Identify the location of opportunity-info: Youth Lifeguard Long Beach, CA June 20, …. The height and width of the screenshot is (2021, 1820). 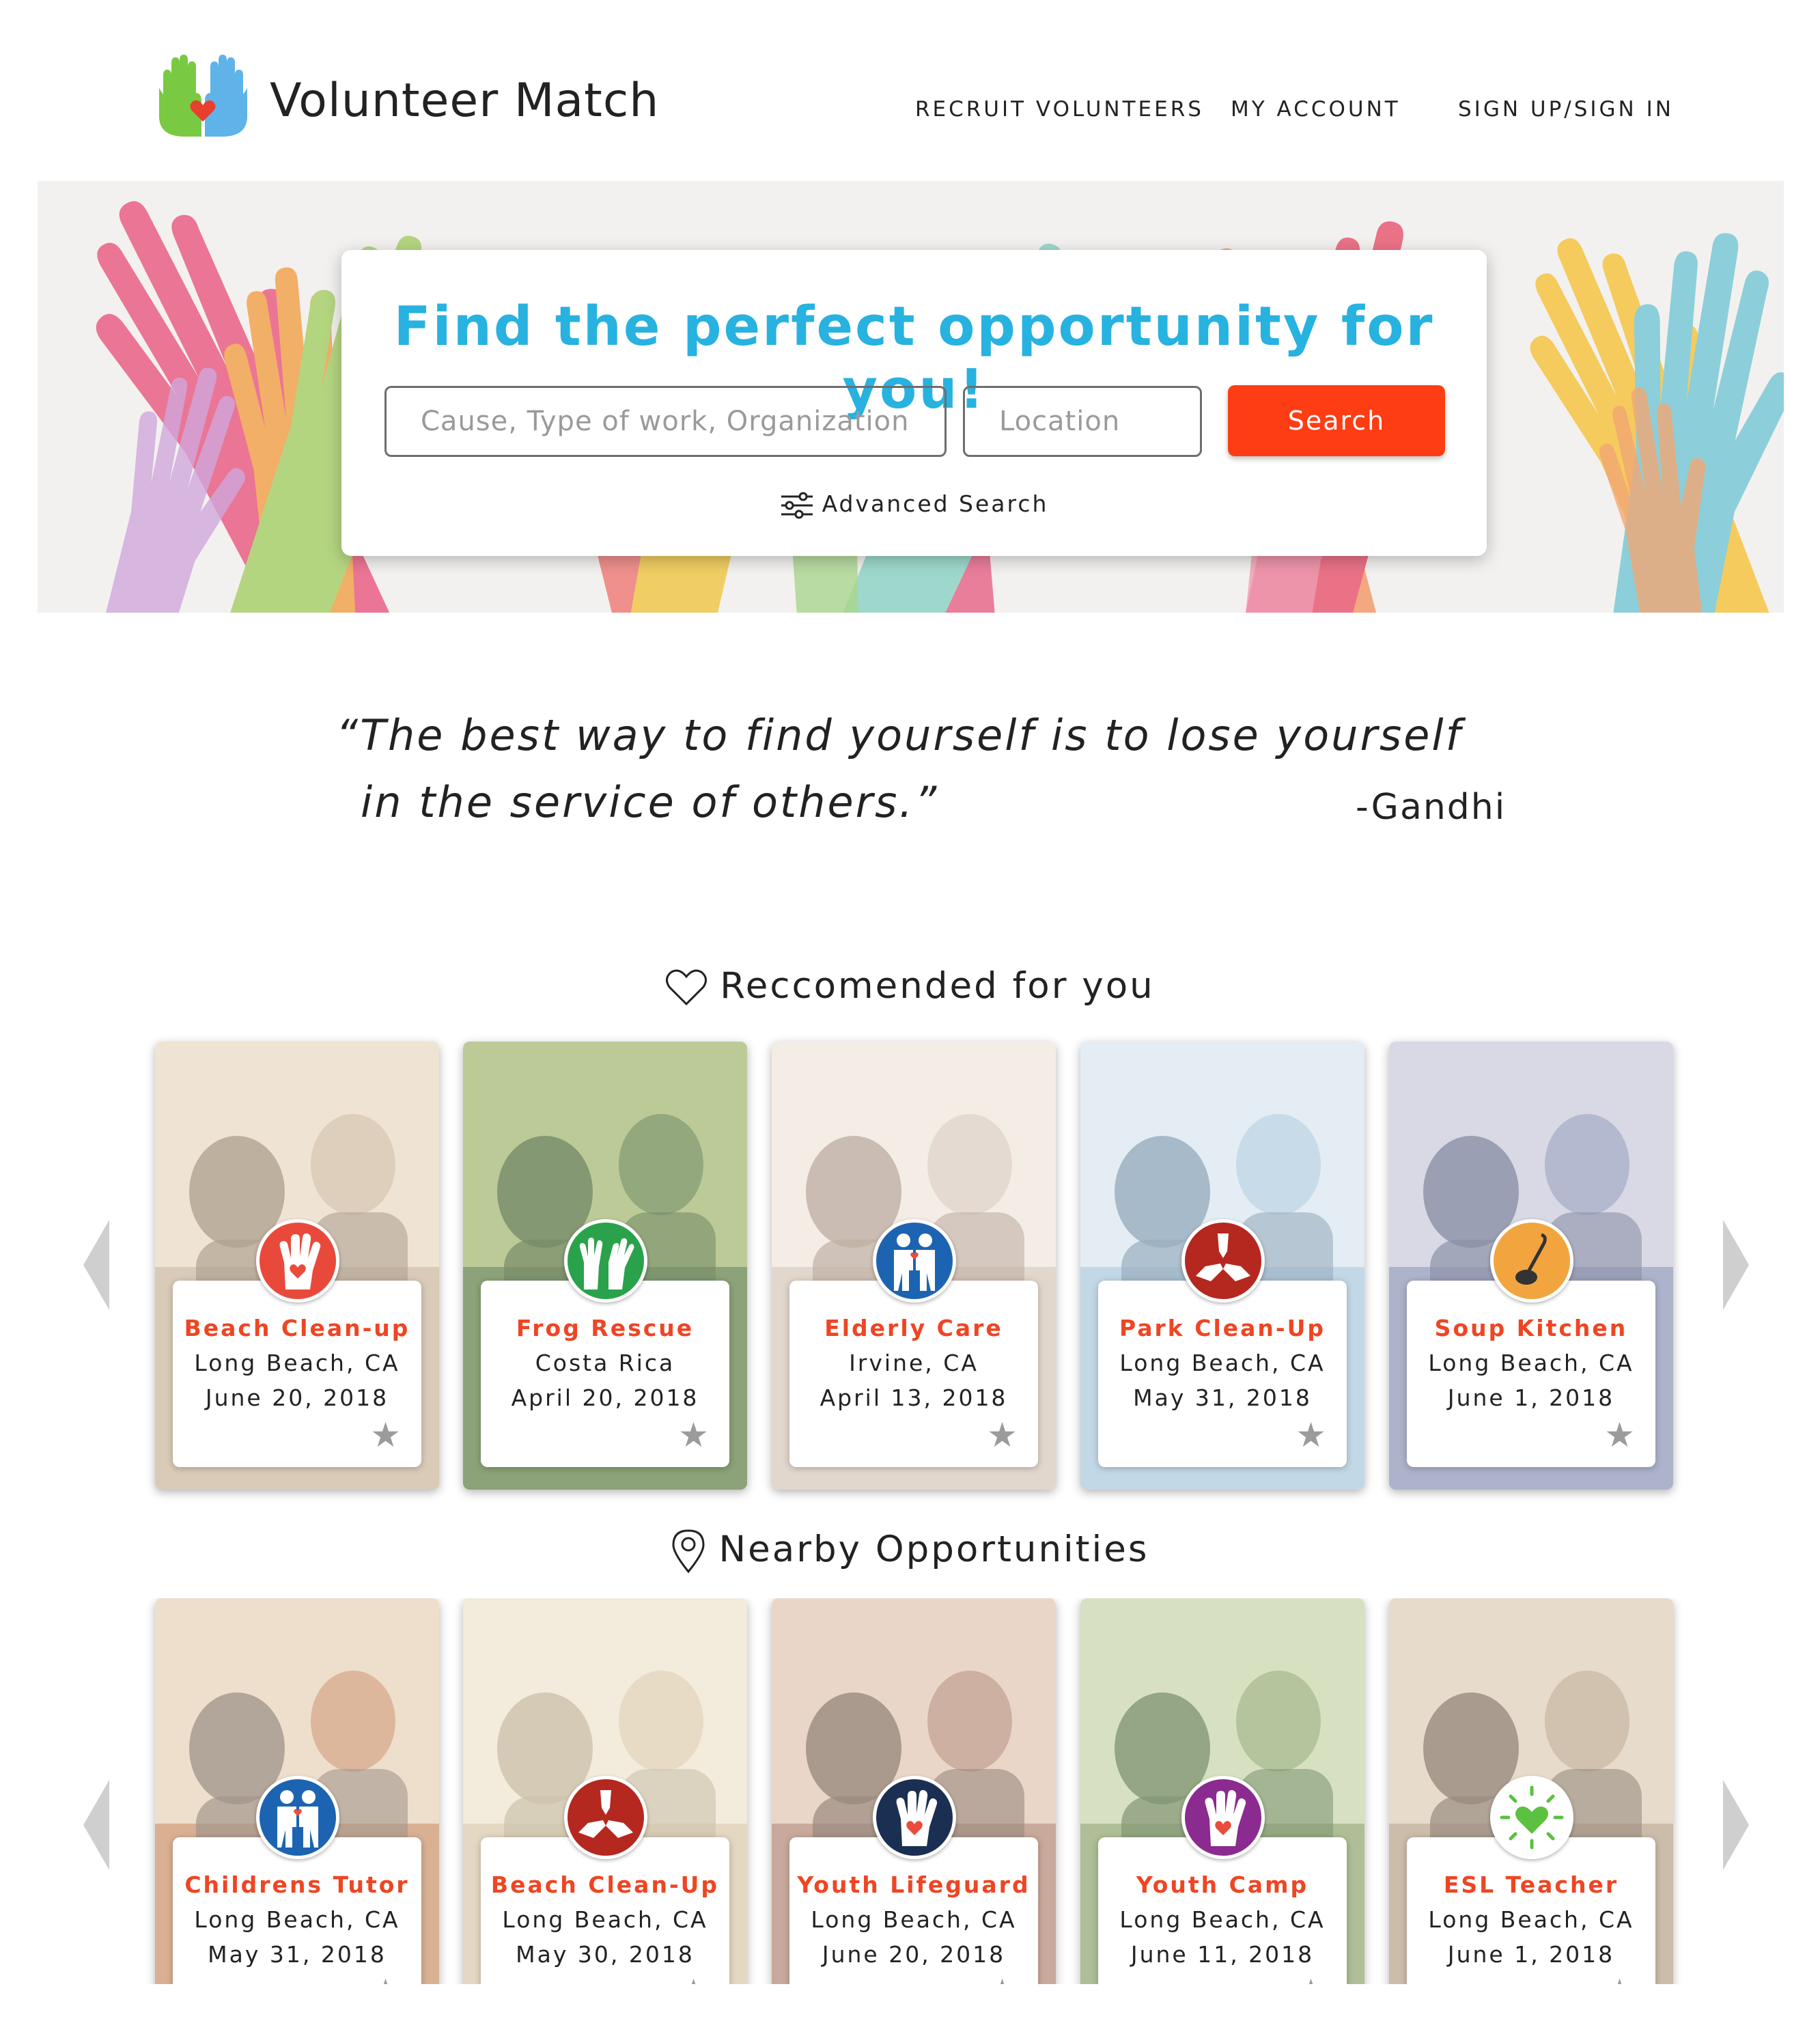
(914, 1910).